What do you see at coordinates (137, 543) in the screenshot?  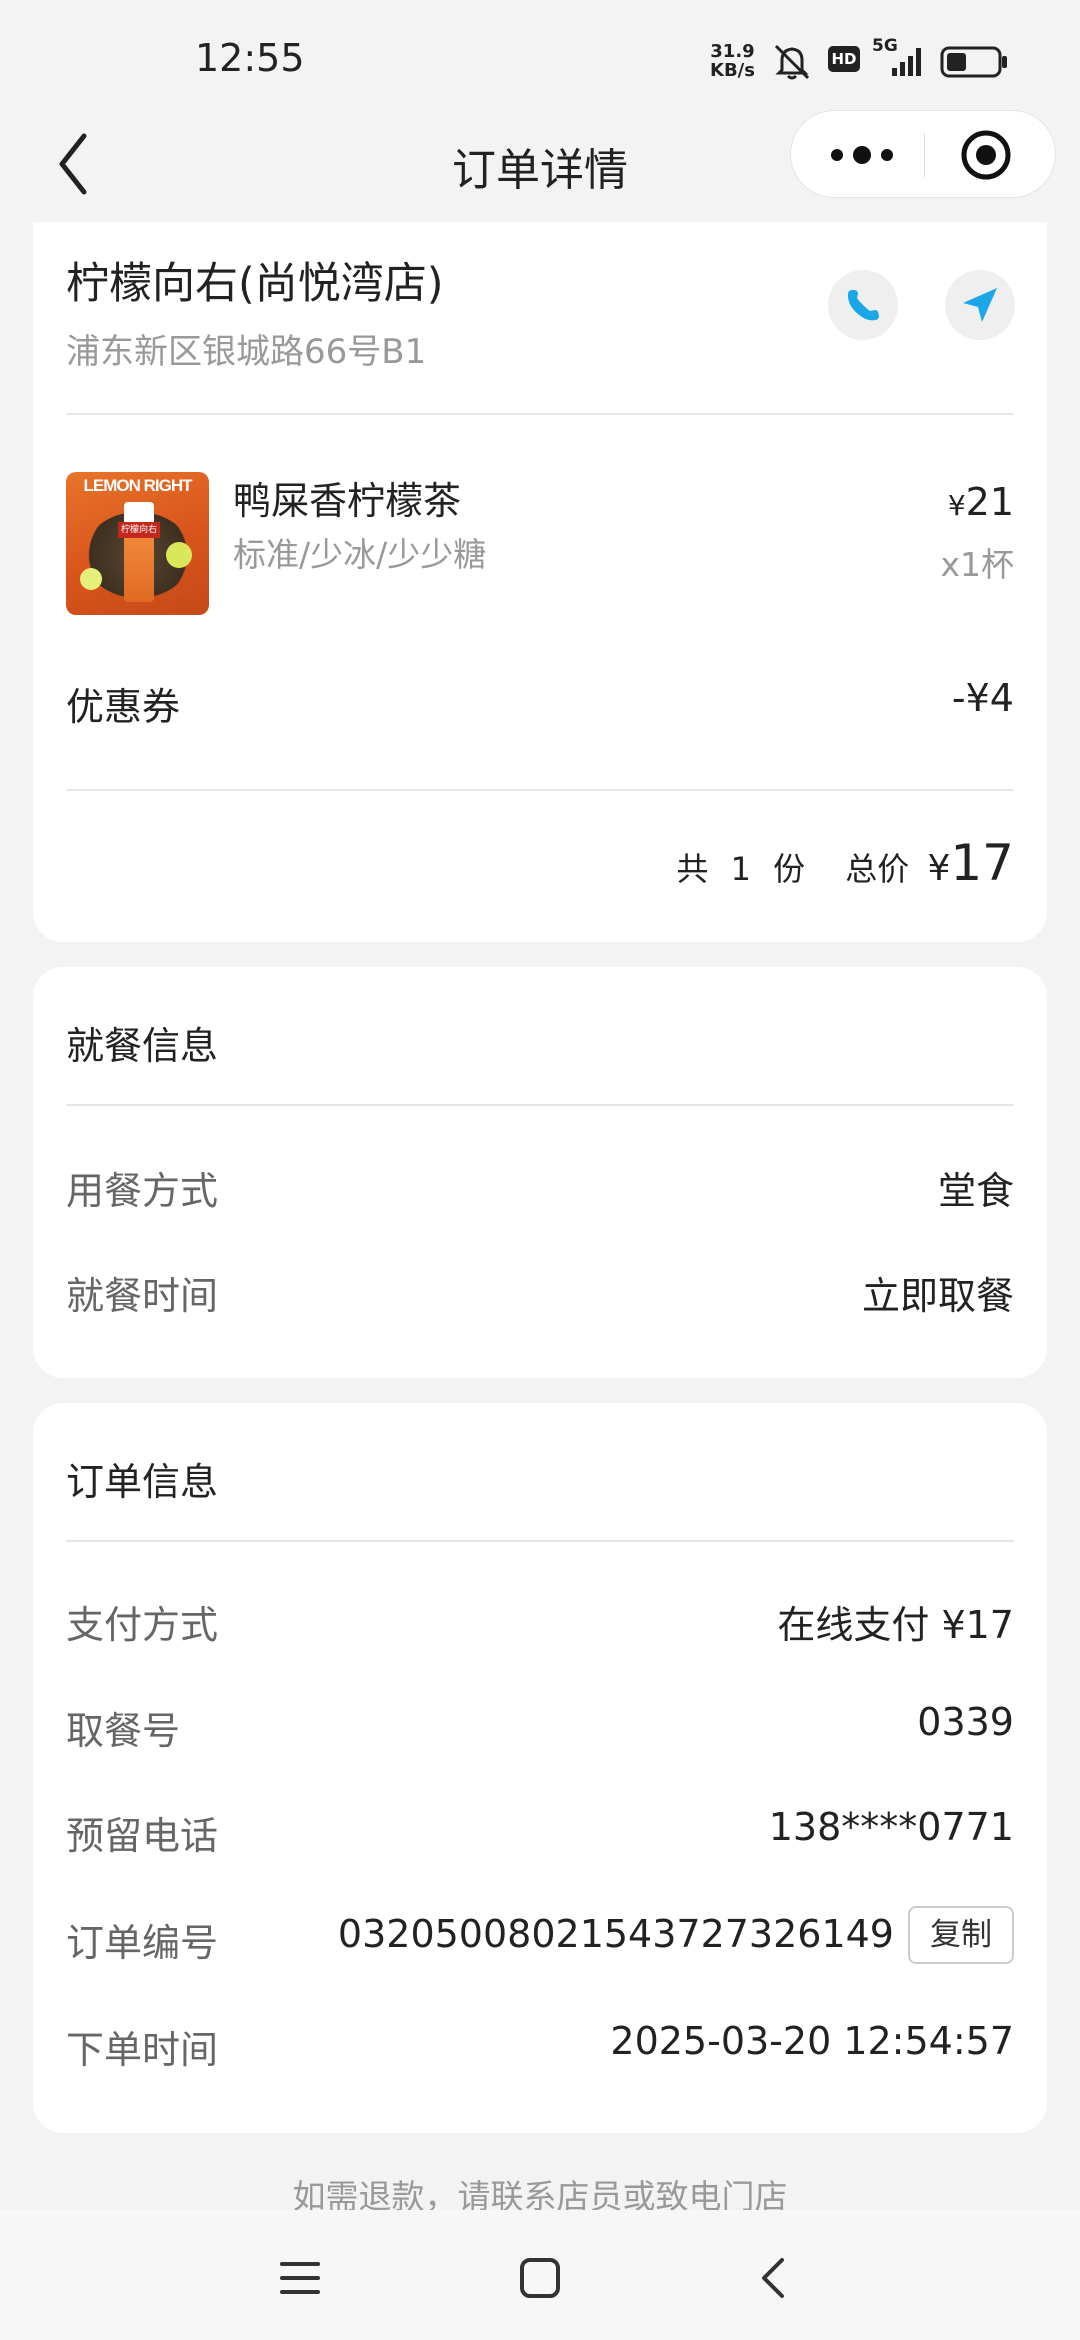 I see `product-image: LEMON RIGHT 柠檬向右` at bounding box center [137, 543].